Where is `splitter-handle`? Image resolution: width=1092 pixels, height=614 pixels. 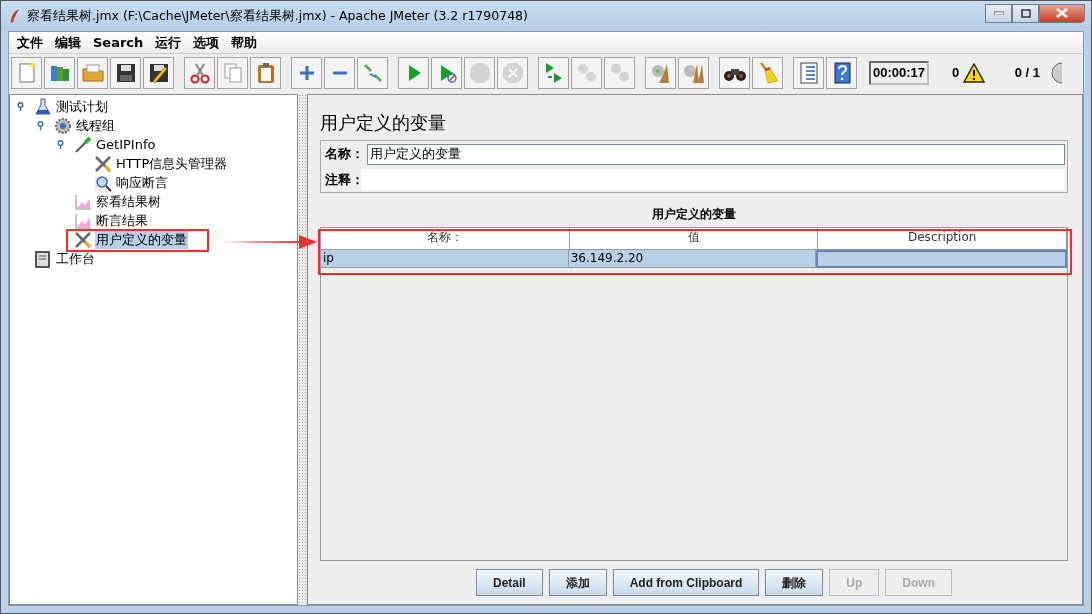
splitter-handle is located at coordinates (302, 349).